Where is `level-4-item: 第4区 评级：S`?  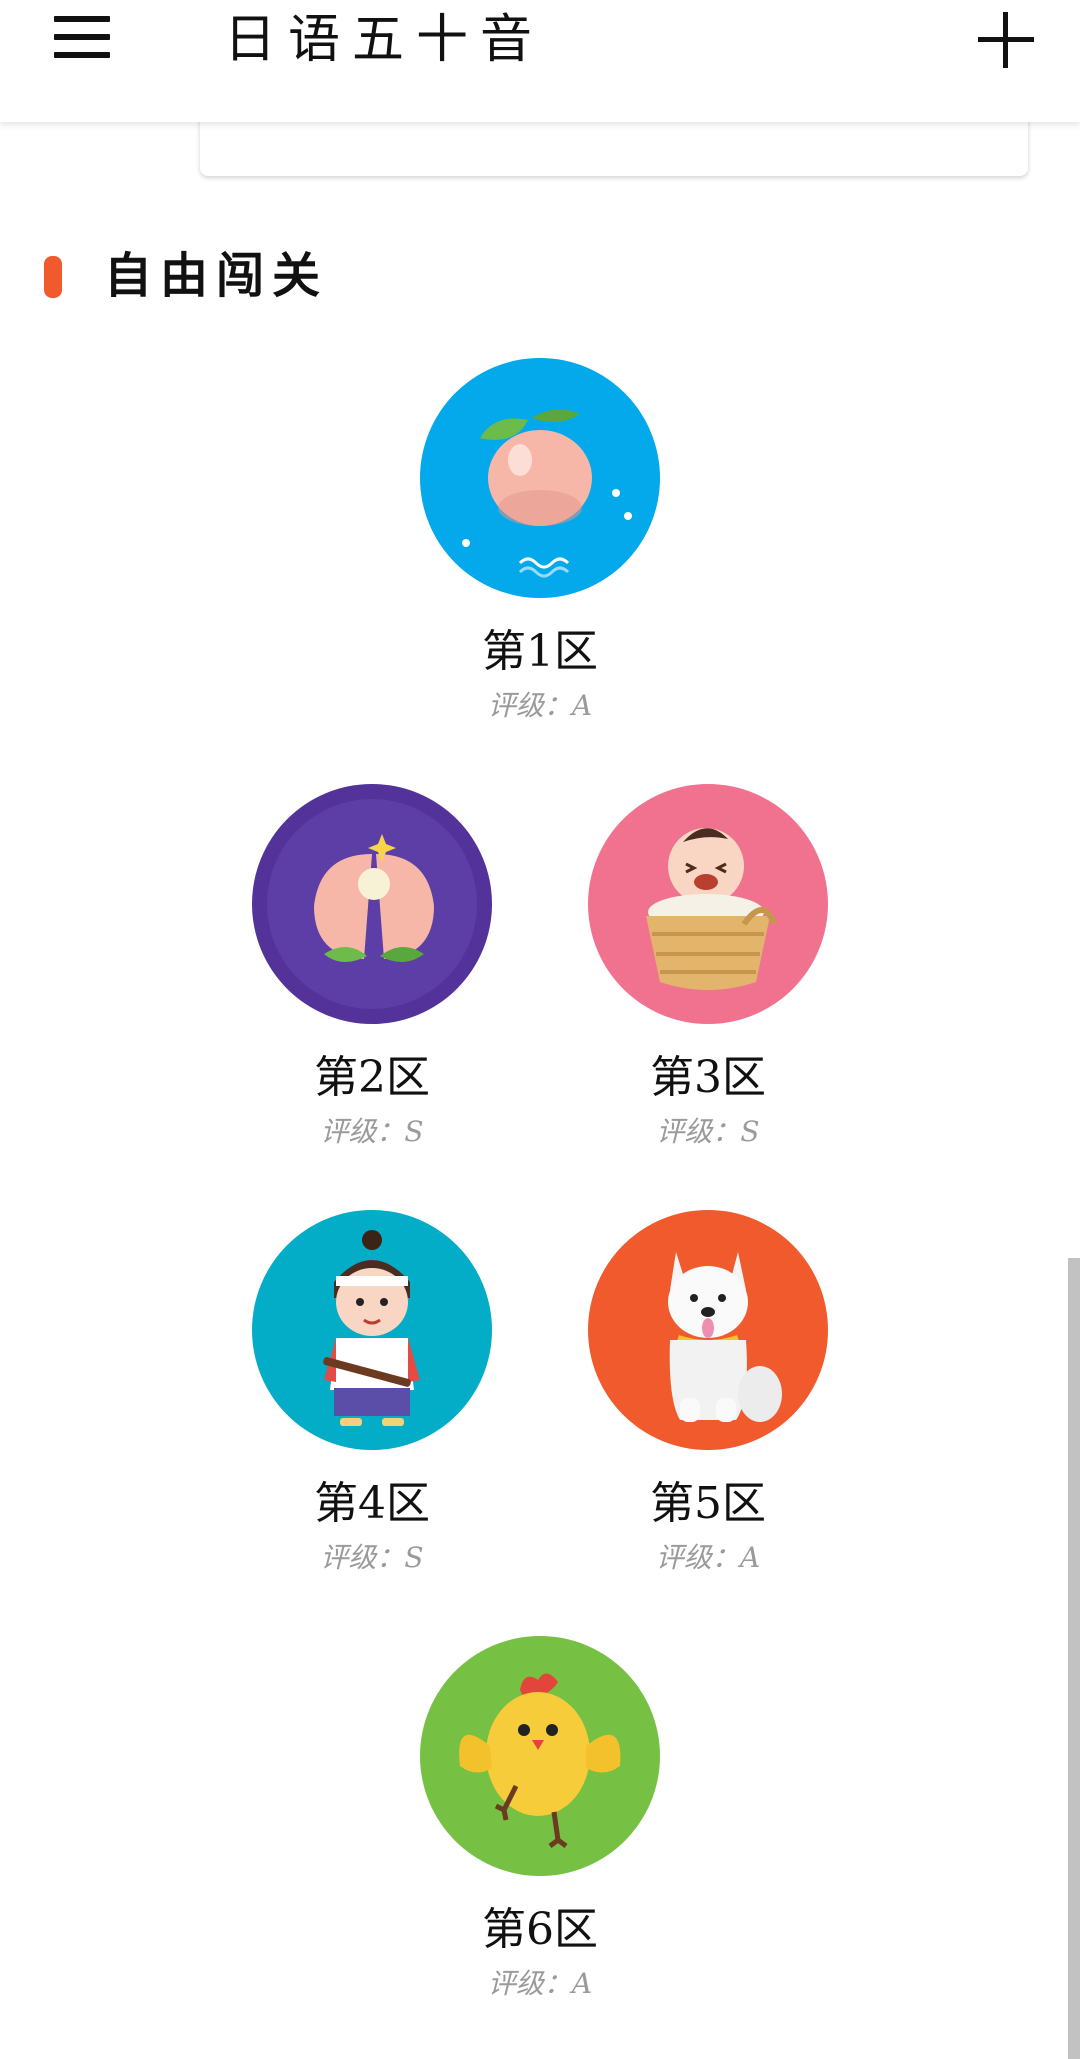
level-4-item: 第4区 评级：S is located at coordinates (372, 1394).